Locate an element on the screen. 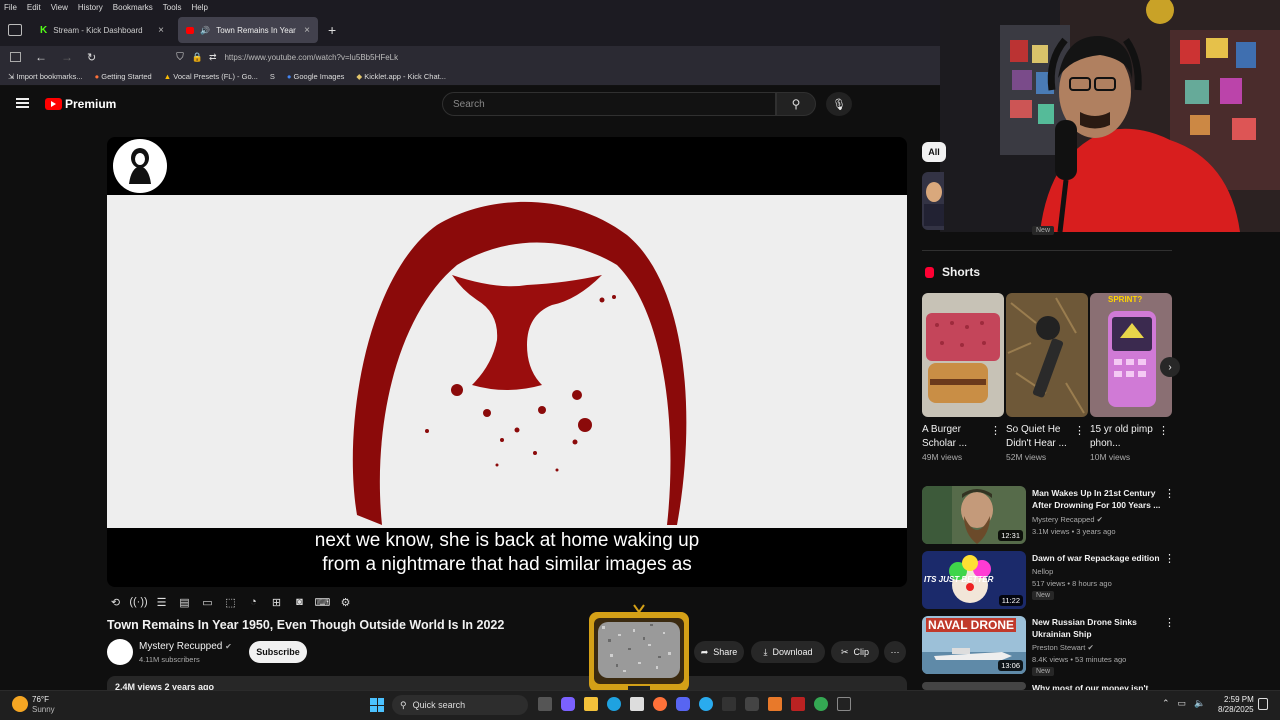  speed-icon: ◔ is located at coordinates (253, 602).